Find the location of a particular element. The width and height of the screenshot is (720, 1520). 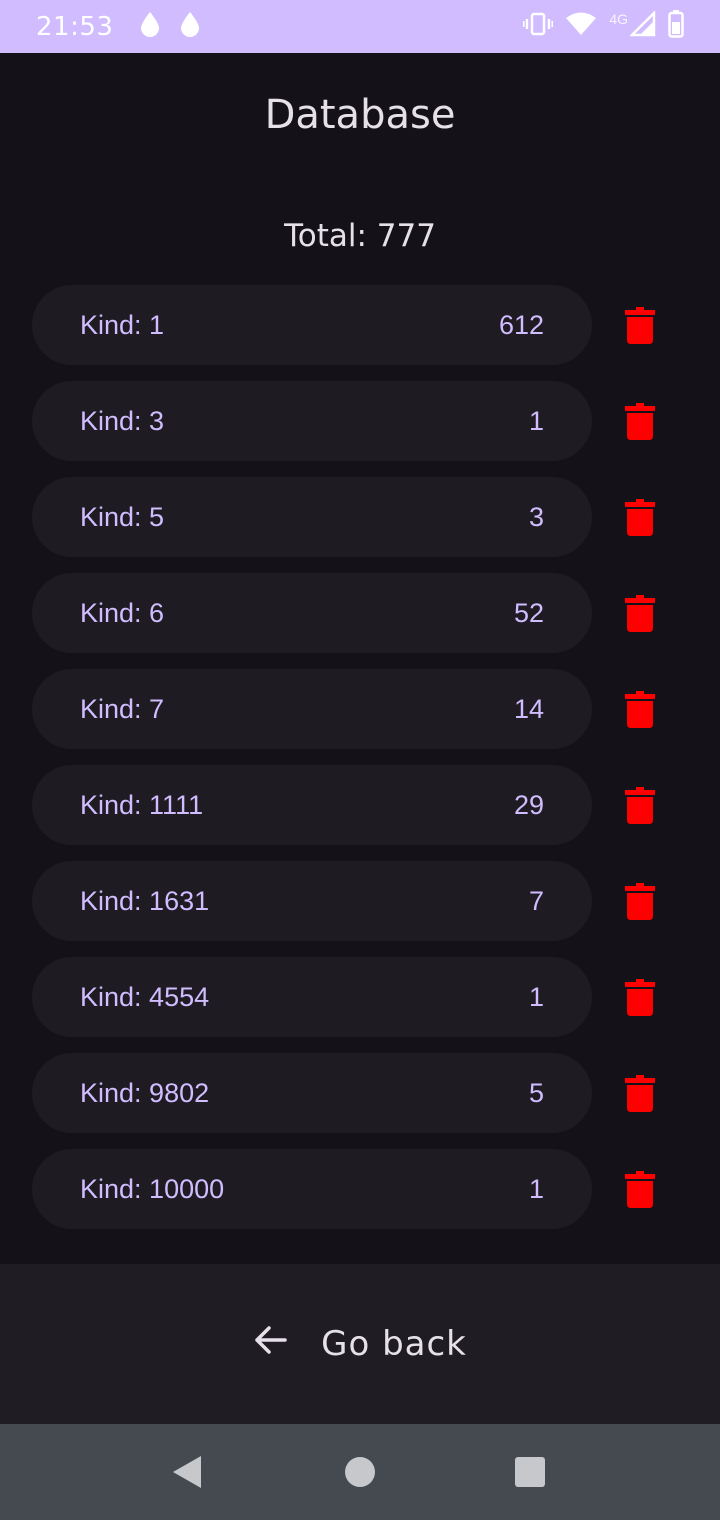

kind-row: Kind: 10000 1 is located at coordinates (360, 1189).